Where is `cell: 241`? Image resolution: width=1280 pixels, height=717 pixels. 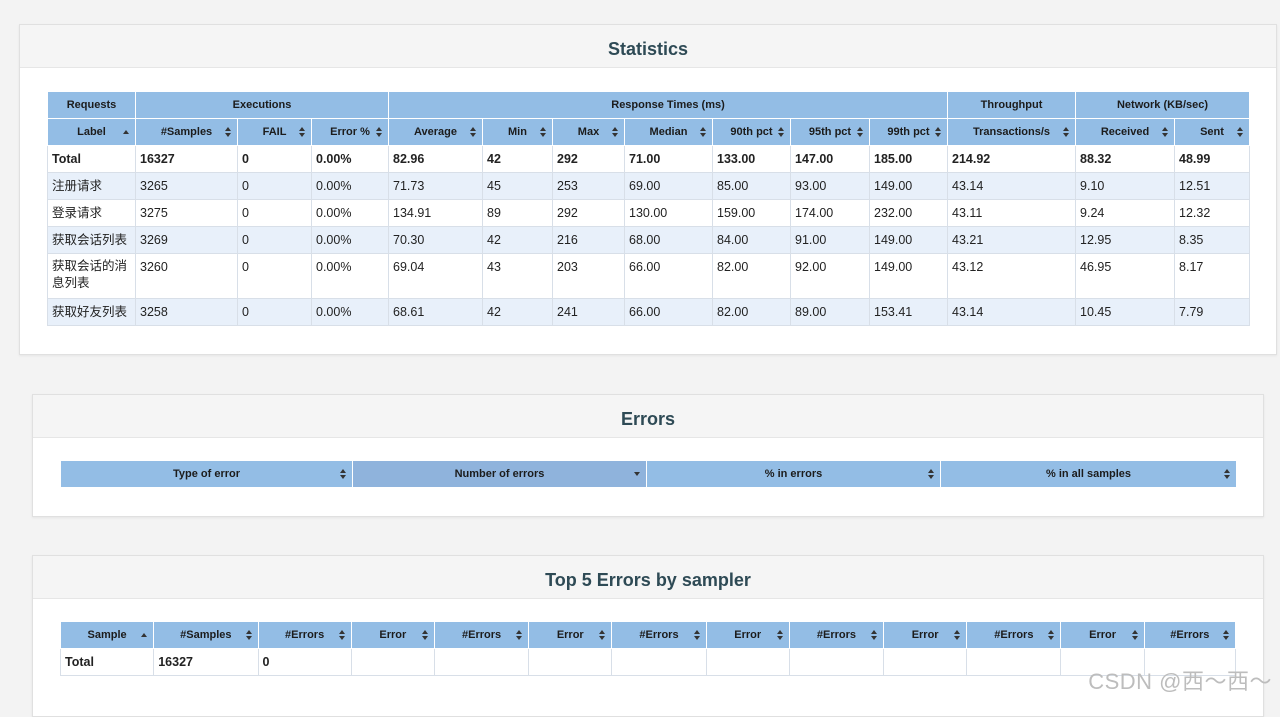 cell: 241 is located at coordinates (588, 312).